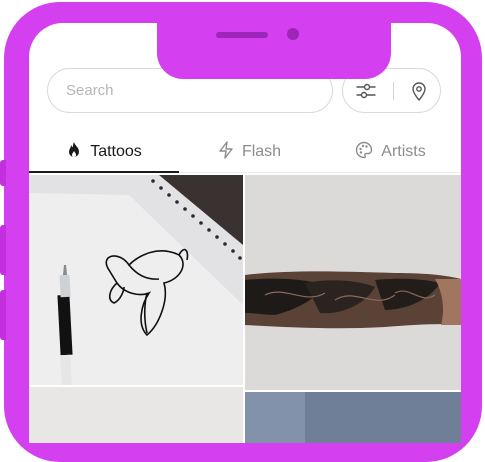 The width and height of the screenshot is (485, 462). I want to click on active-tab-indicator, so click(104, 172).